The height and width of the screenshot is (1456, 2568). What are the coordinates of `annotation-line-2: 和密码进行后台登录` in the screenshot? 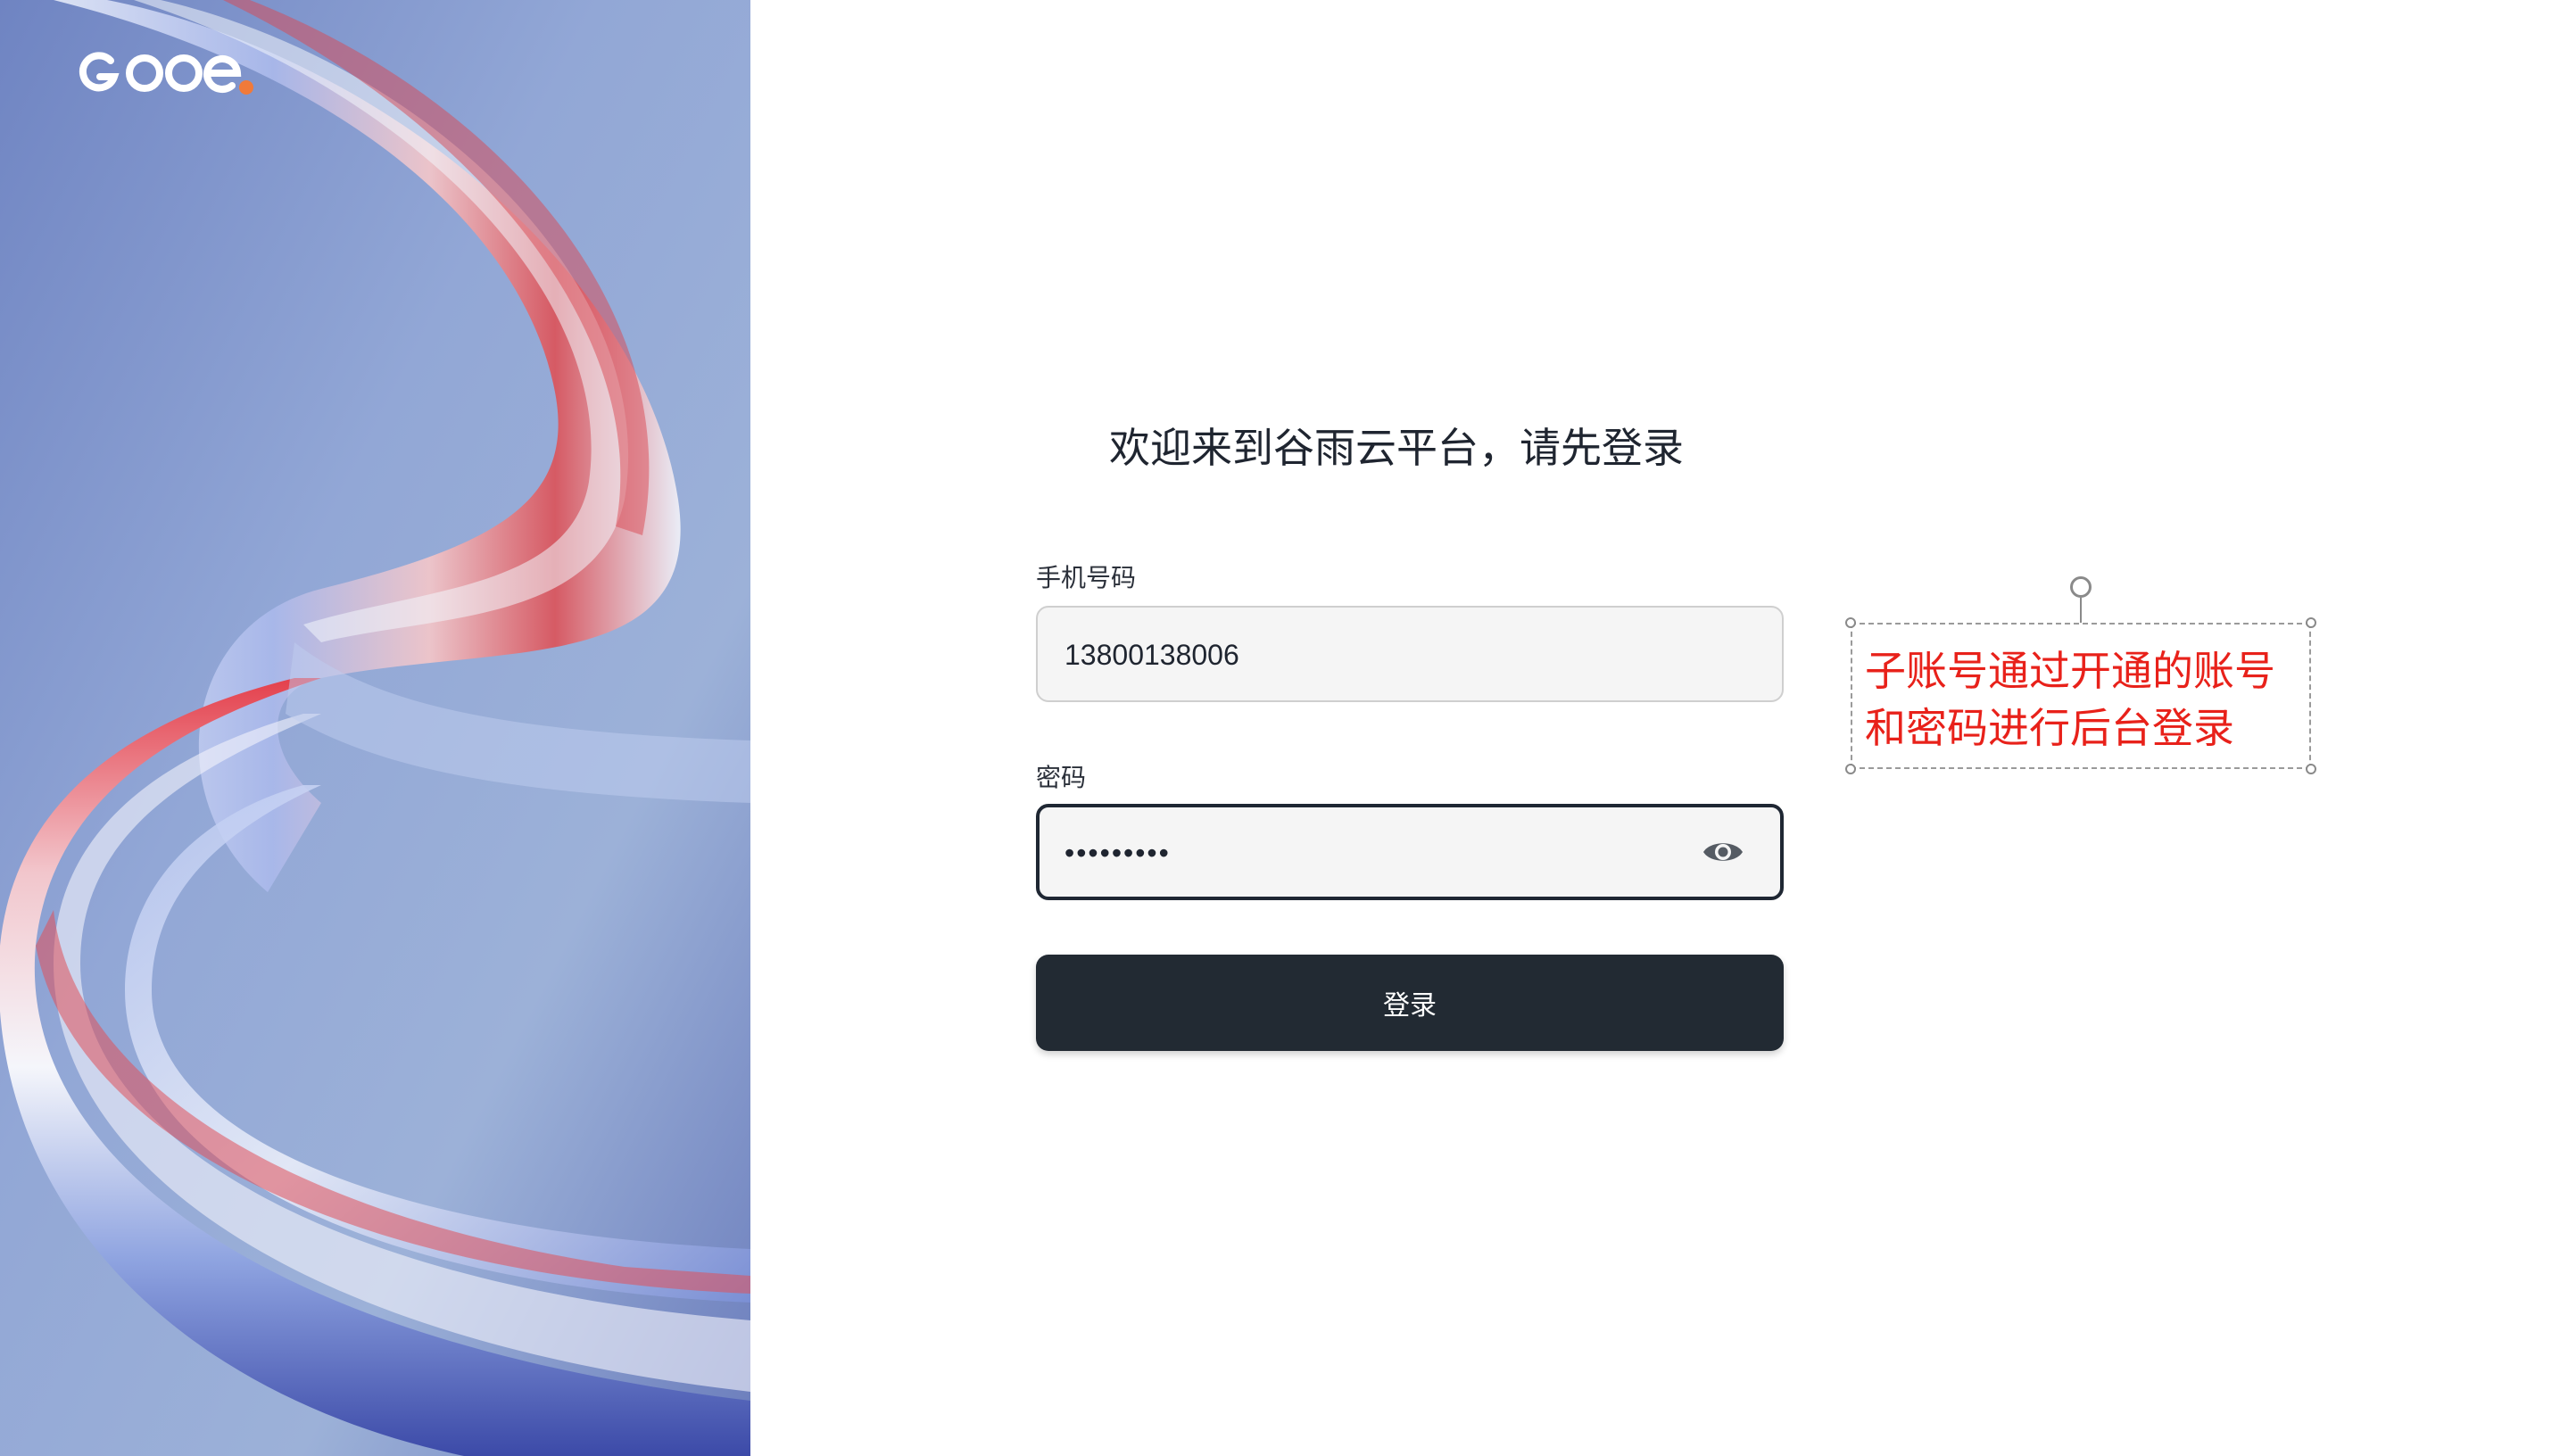 It's located at (2049, 728).